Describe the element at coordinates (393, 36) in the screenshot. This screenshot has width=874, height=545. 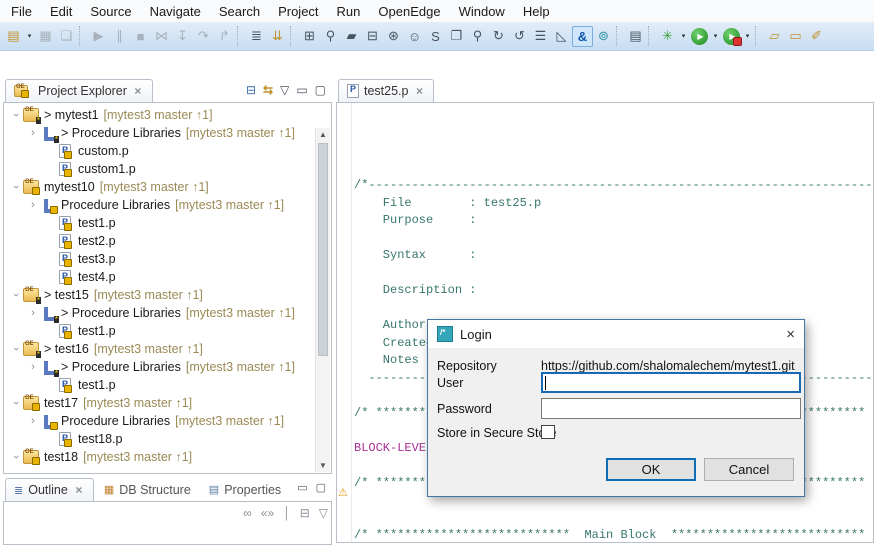
I see `checkin-icon: ⊛` at that location.